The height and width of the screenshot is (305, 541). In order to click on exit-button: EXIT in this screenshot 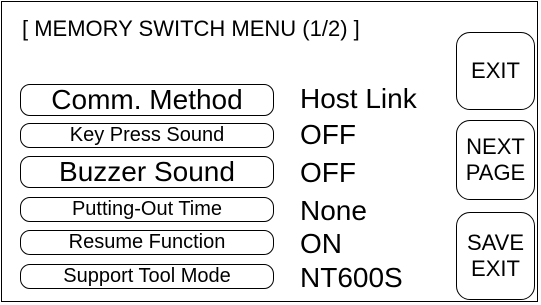, I will do `click(495, 71)`.